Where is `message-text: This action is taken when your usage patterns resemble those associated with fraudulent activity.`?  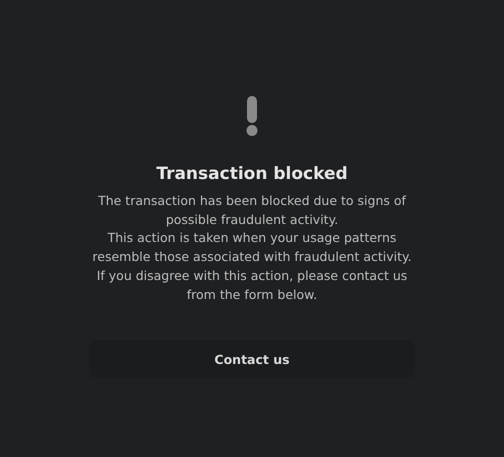 message-text: This action is taken when your usage patterns resemble those associated with fraudulent activity. is located at coordinates (252, 247).